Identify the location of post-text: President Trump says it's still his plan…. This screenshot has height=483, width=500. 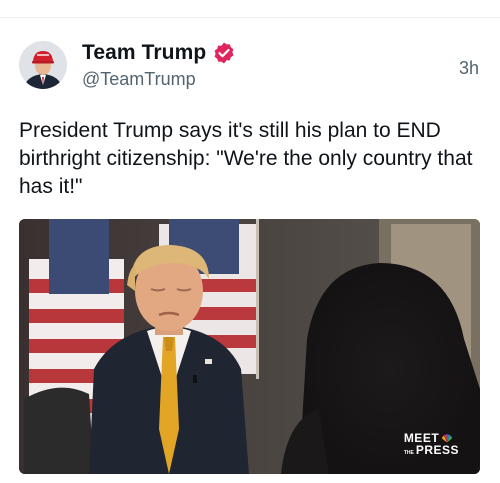
(246, 158).